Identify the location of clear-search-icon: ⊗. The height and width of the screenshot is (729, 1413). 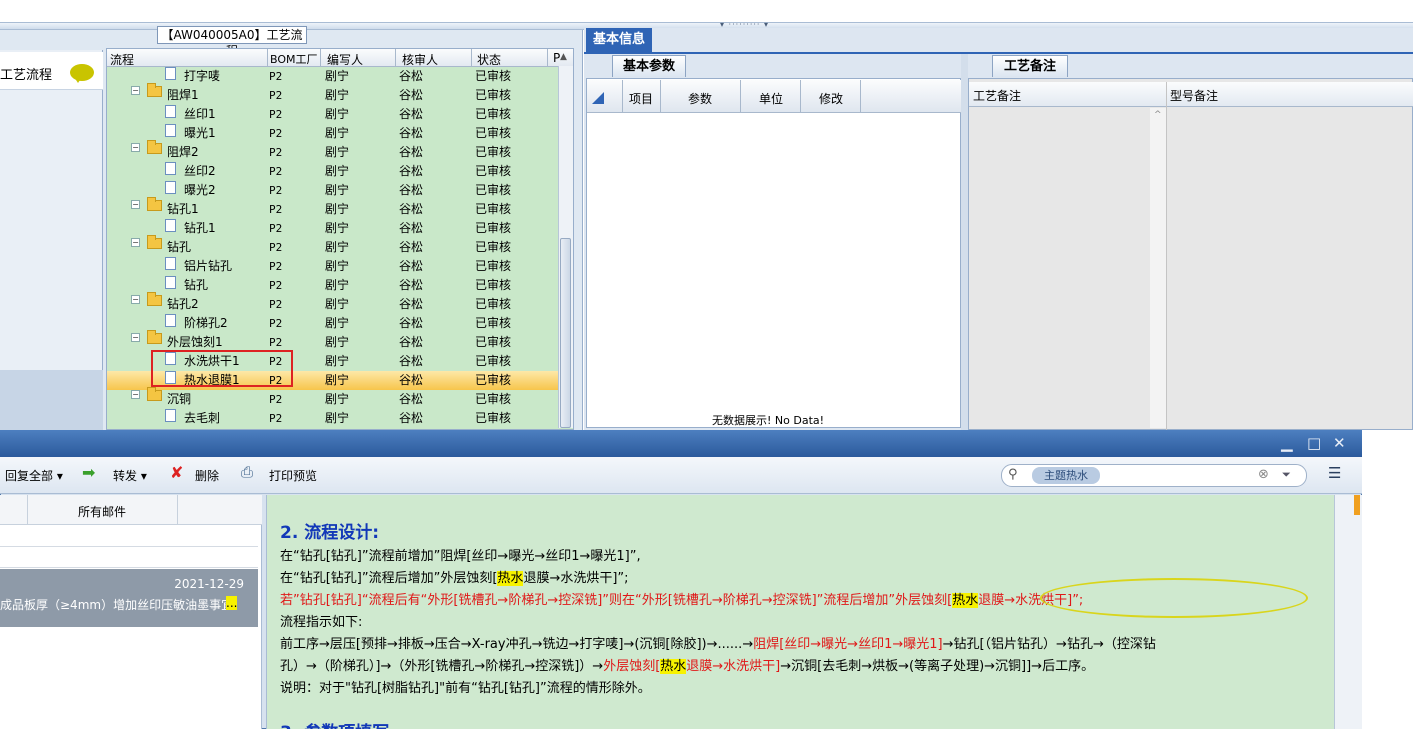
(1263, 474).